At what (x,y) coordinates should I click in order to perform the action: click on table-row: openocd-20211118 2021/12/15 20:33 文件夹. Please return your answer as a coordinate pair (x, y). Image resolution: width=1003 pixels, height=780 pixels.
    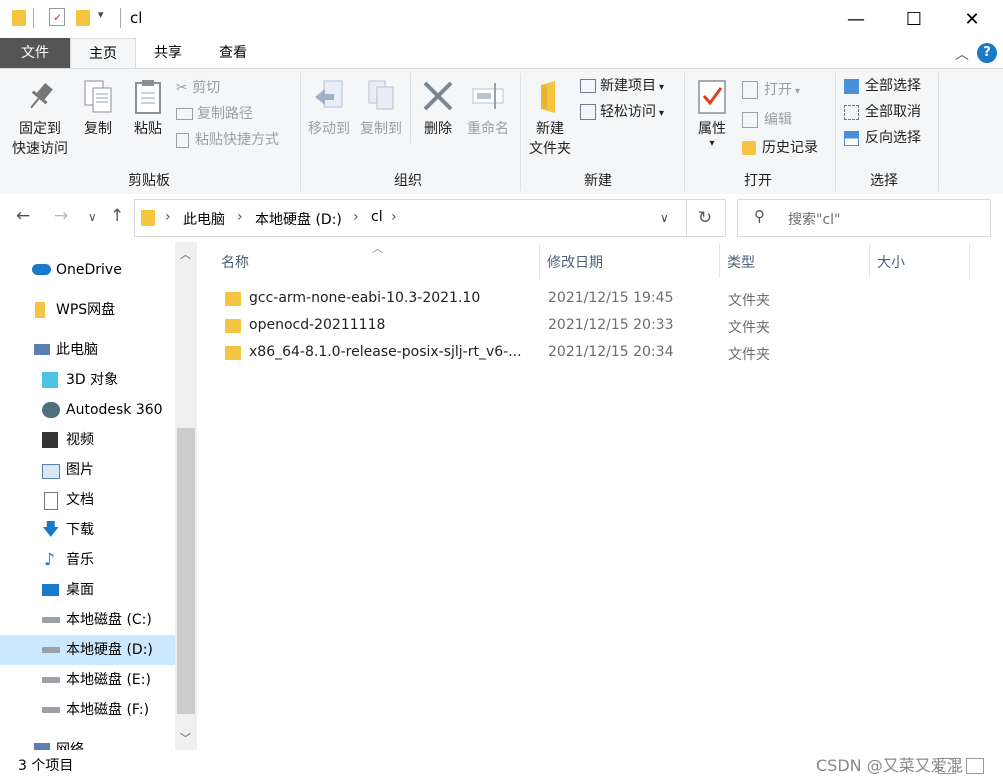
    Looking at the image, I should click on (597, 326).